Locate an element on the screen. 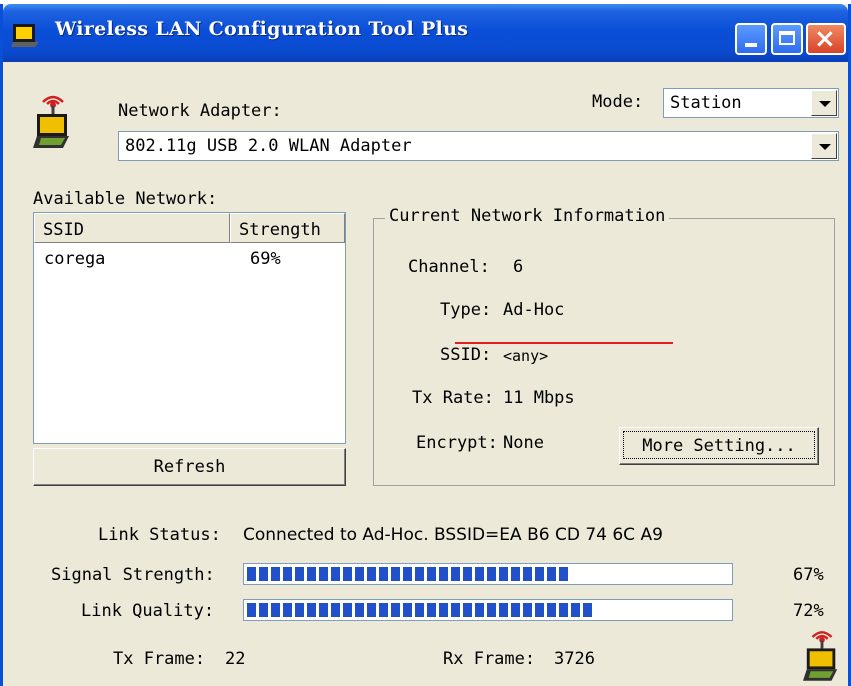 The height and width of the screenshot is (686, 851). link-quality-percent: 72% is located at coordinates (808, 611).